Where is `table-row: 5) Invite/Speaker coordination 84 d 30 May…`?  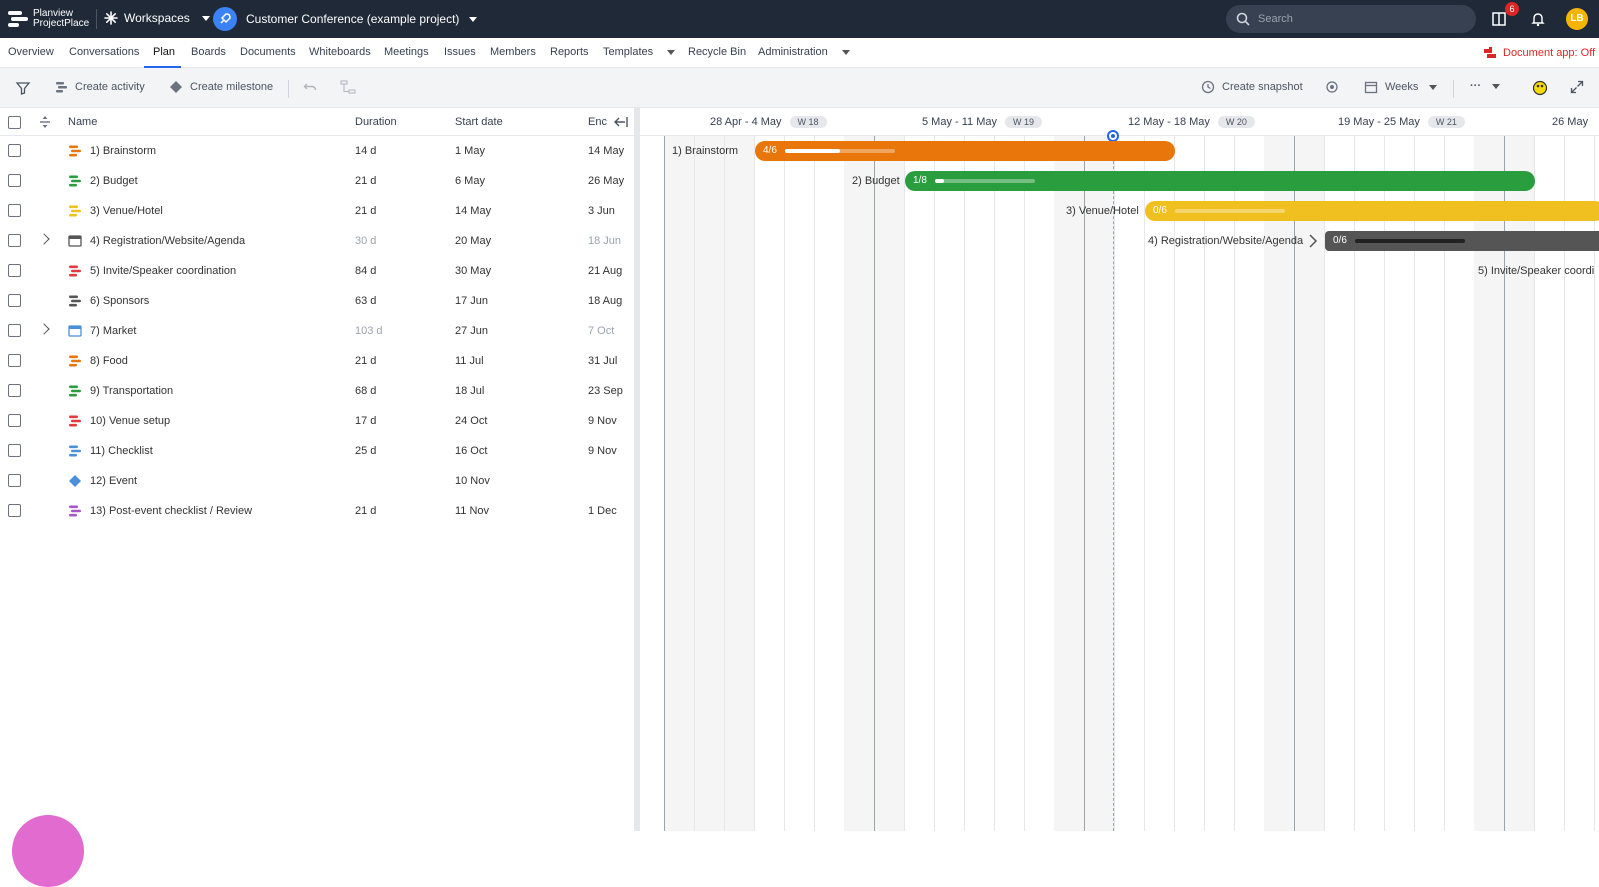 table-row: 5) Invite/Speaker coordination 84 d 30 May… is located at coordinates (317, 271).